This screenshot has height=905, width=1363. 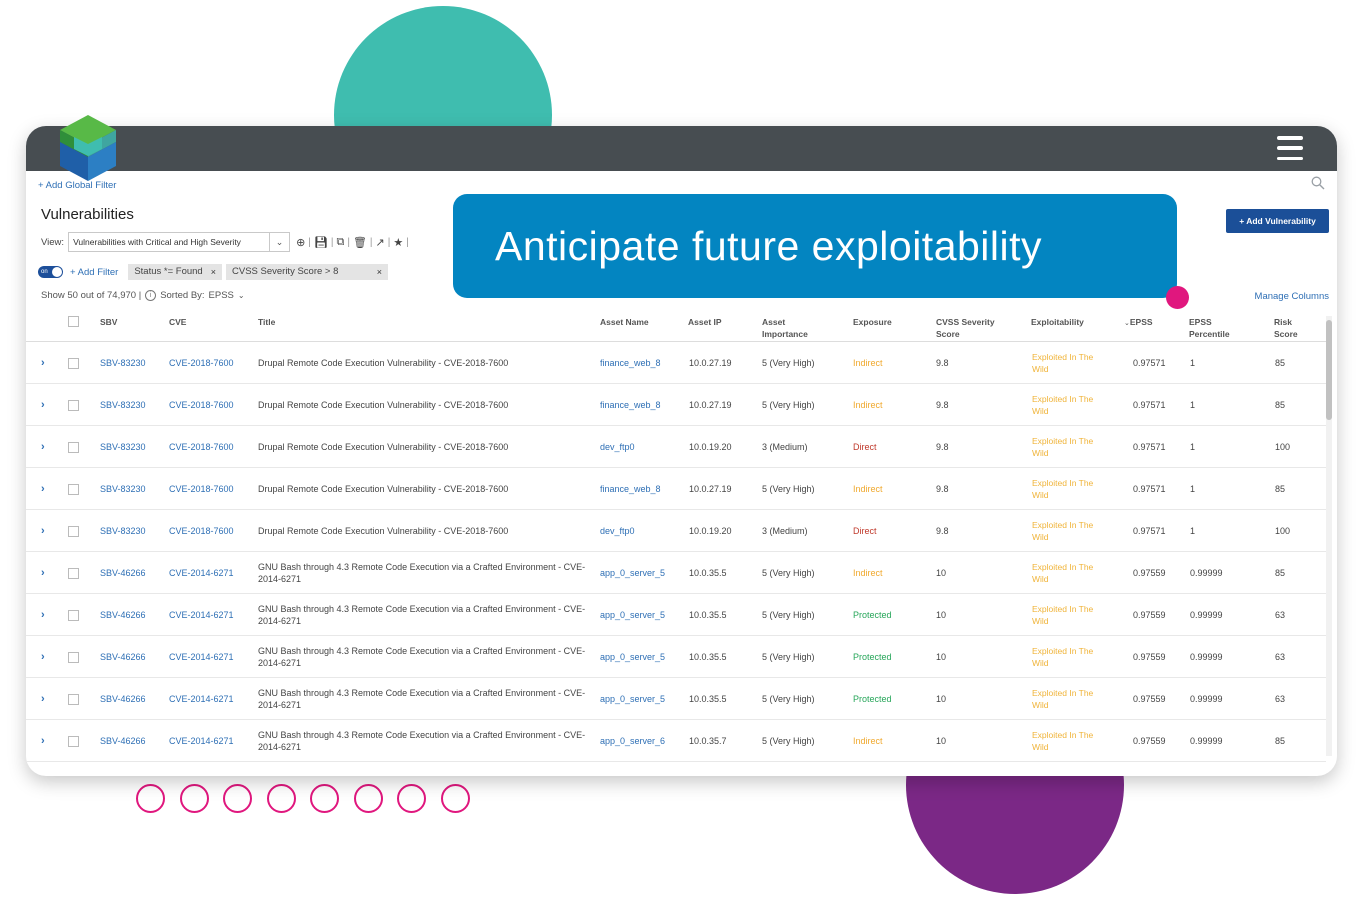 What do you see at coordinates (705, 322) in the screenshot?
I see `column-header-asset-ip: Asset IP` at bounding box center [705, 322].